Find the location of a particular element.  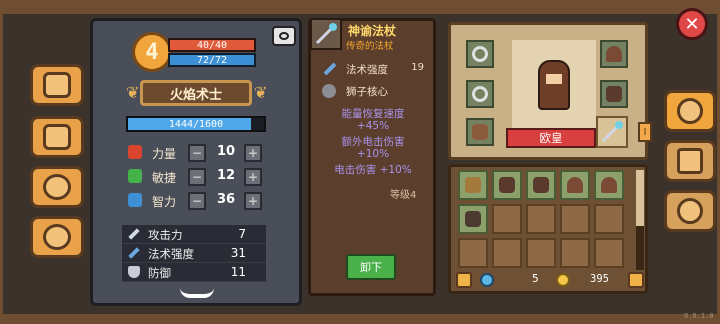

version-label: 0.0.1.0 is located at coordinates (699, 316).